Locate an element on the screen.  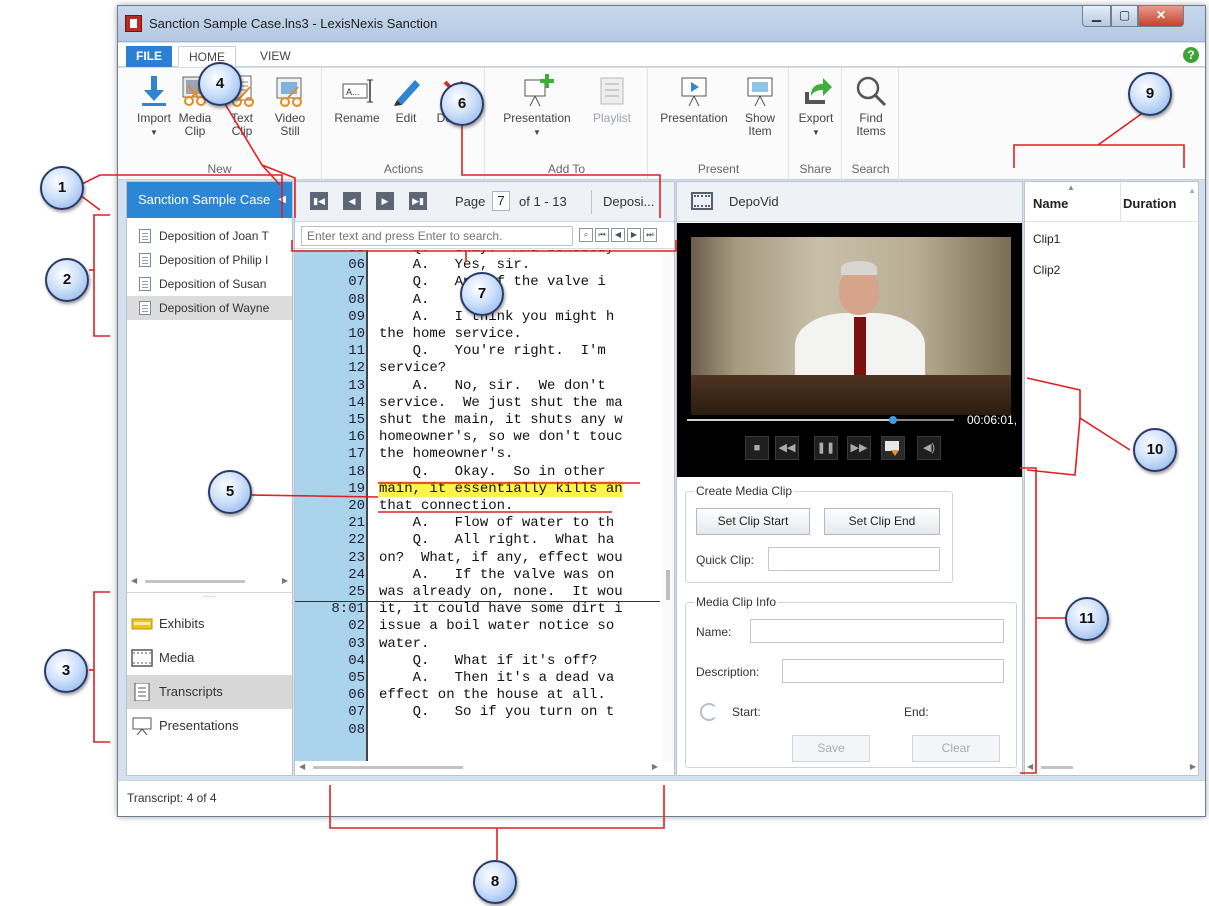
tab-view: VIEW is located at coordinates (275, 56).